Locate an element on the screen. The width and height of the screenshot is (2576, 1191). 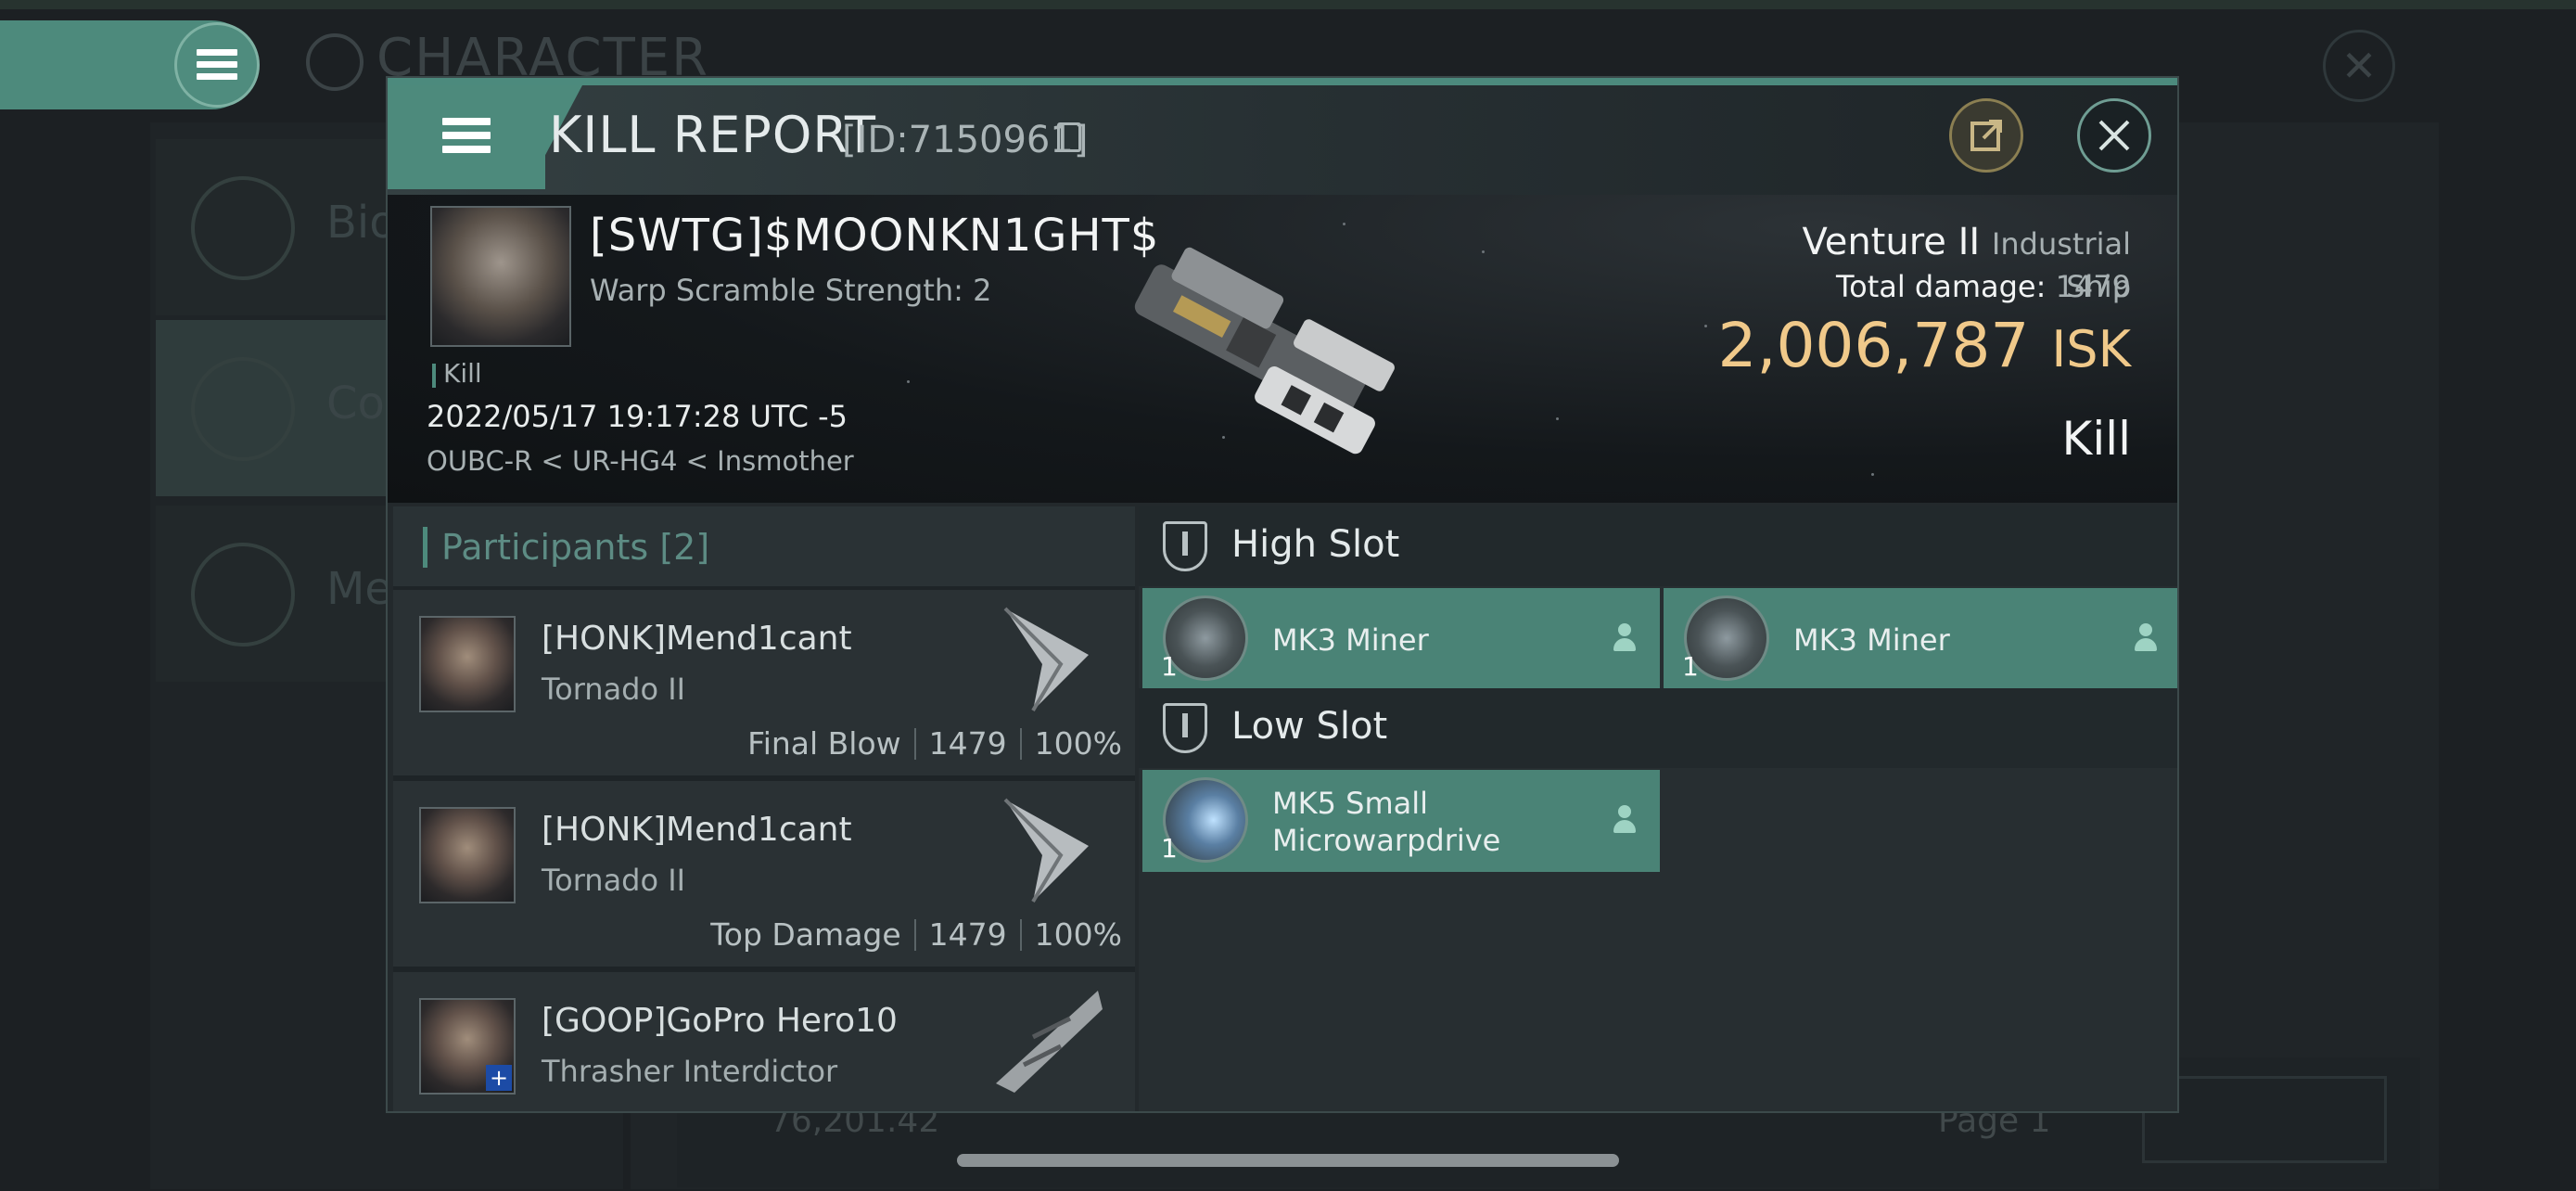
kill-location: OUBC-R < UR-HG4 < Insmother is located at coordinates (640, 461).